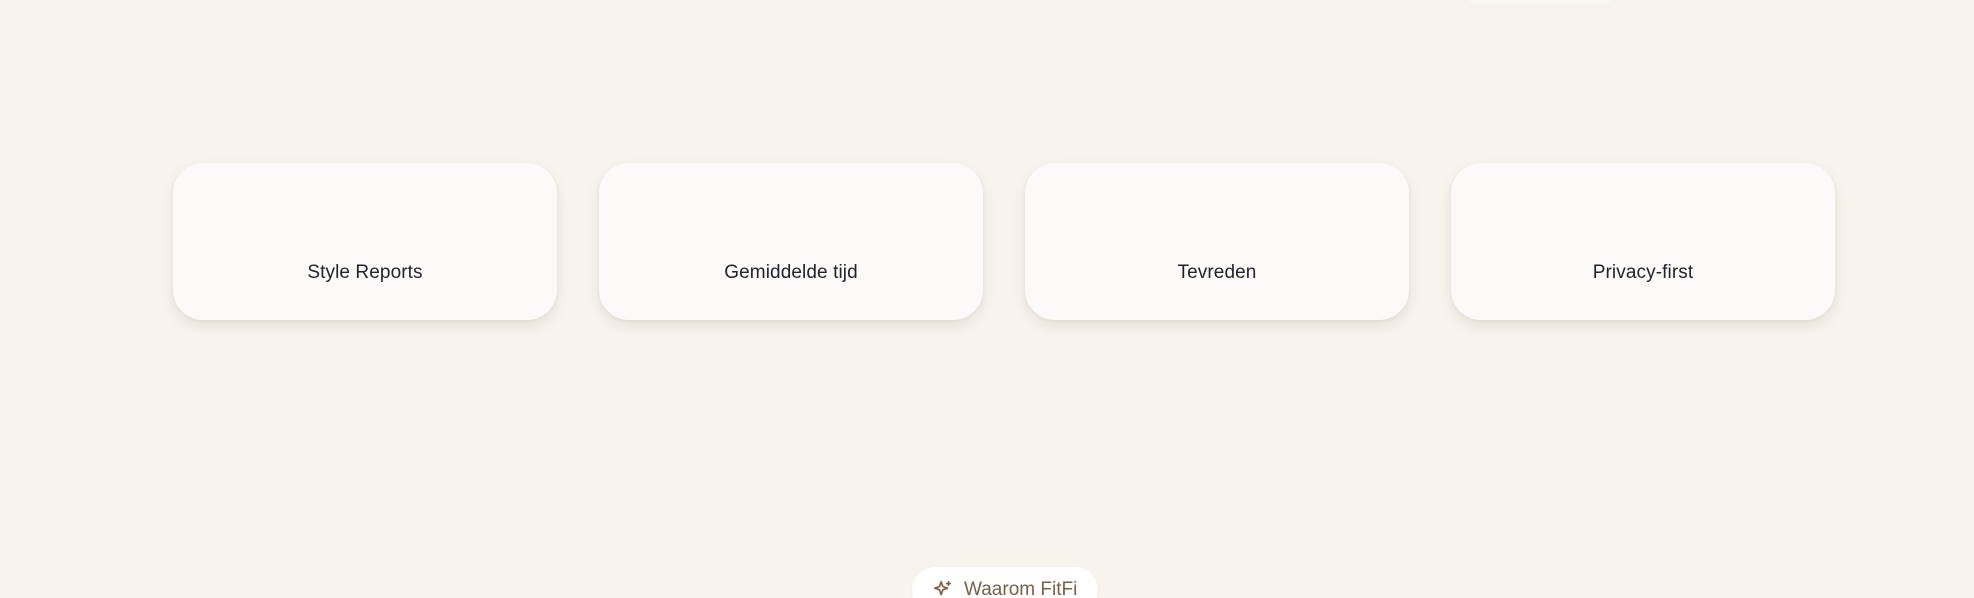  I want to click on why-fitfi-label: Waarom FitFi, so click(1021, 588).